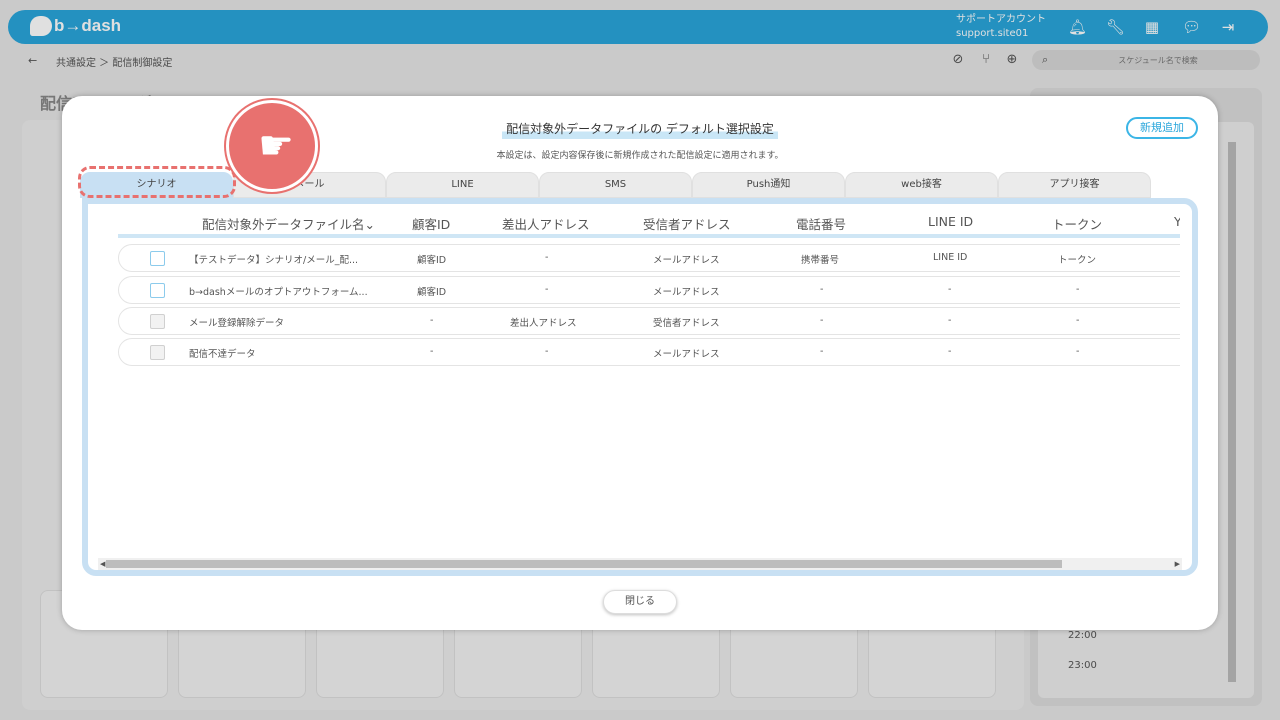 The width and height of the screenshot is (1280, 720). What do you see at coordinates (1177, 221) in the screenshot?
I see `column-header-cut: Y` at bounding box center [1177, 221].